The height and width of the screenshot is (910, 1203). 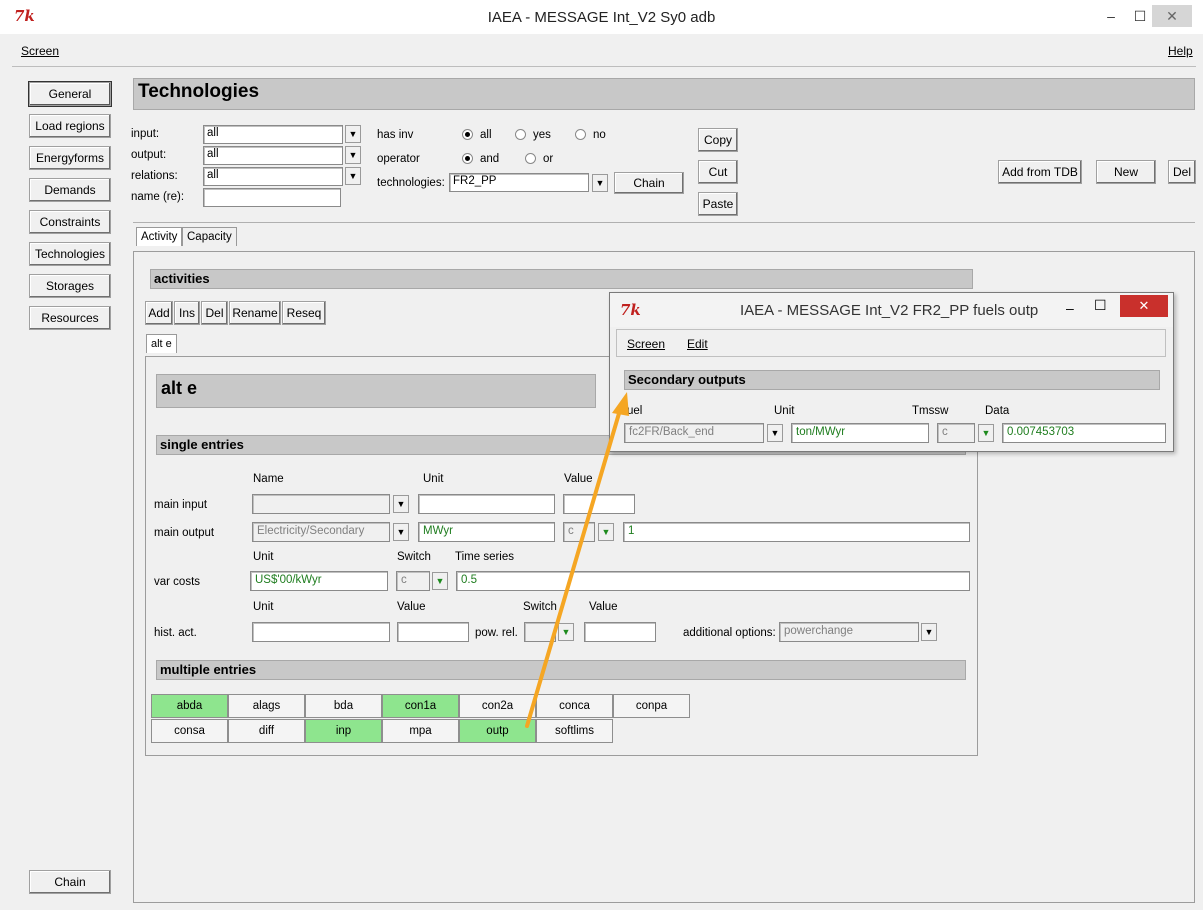 I want to click on annotation-arrow-head, so click(x=620, y=404).